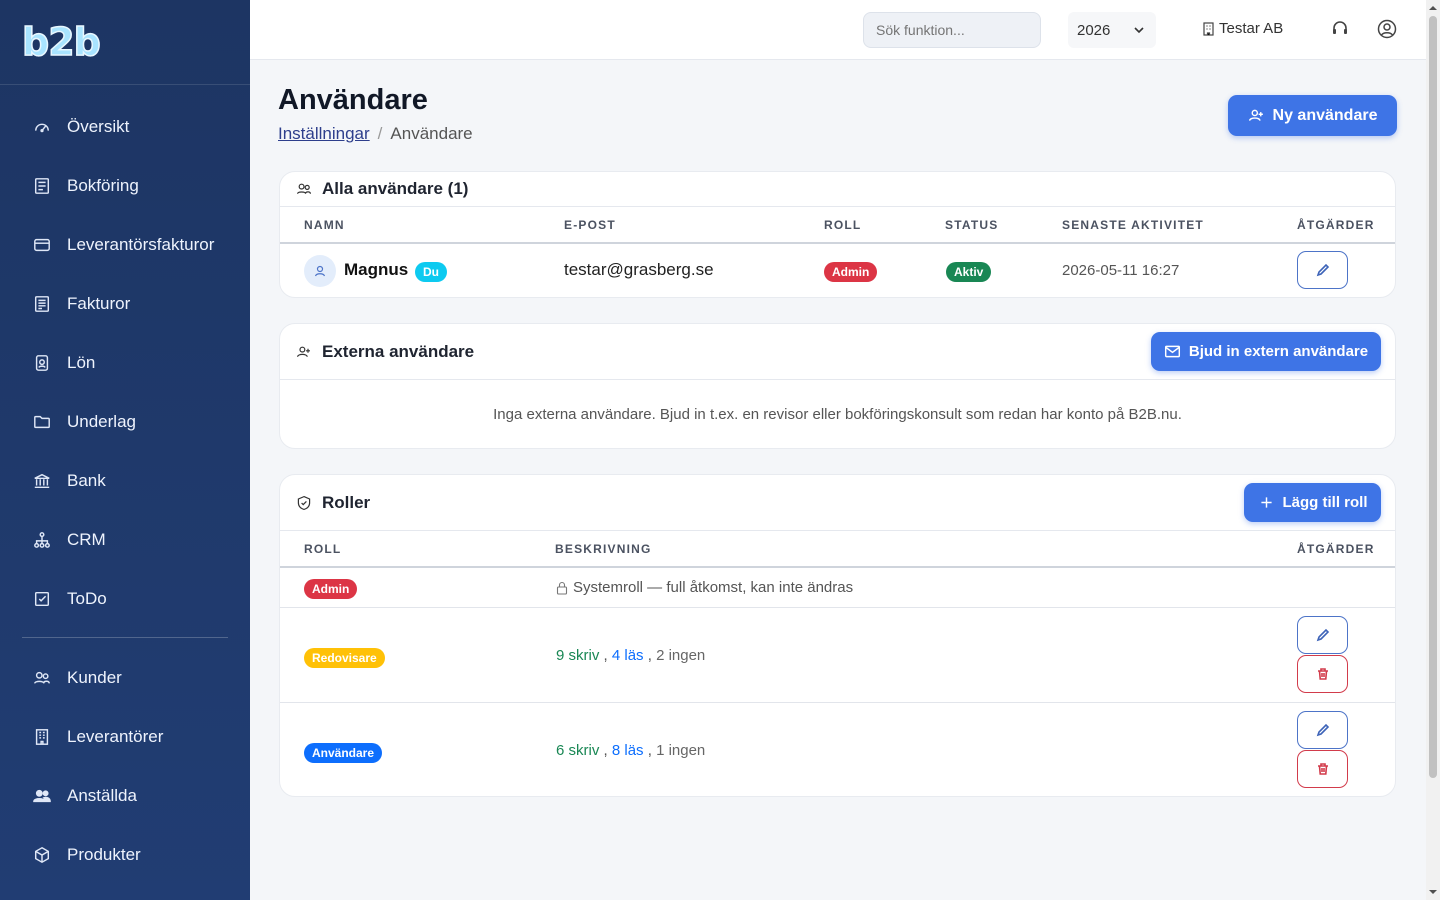 The width and height of the screenshot is (1440, 900). Describe the element at coordinates (125, 362) in the screenshot. I see `sidebar-item-lon: Lön` at that location.